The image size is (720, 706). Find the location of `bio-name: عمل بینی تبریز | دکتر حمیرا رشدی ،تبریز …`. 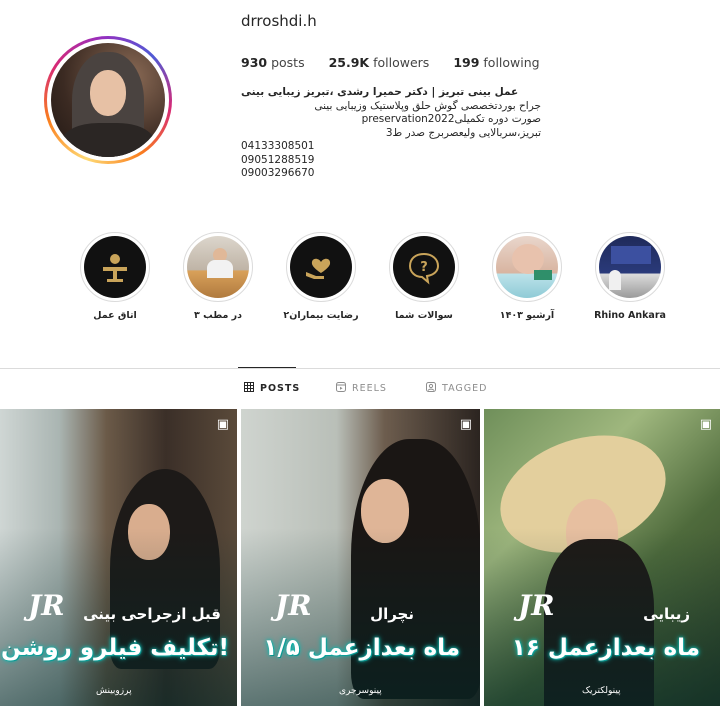

bio-name: عمل بینی تبریز | دکتر حمیرا رشدی ،تبریز … is located at coordinates (380, 92).